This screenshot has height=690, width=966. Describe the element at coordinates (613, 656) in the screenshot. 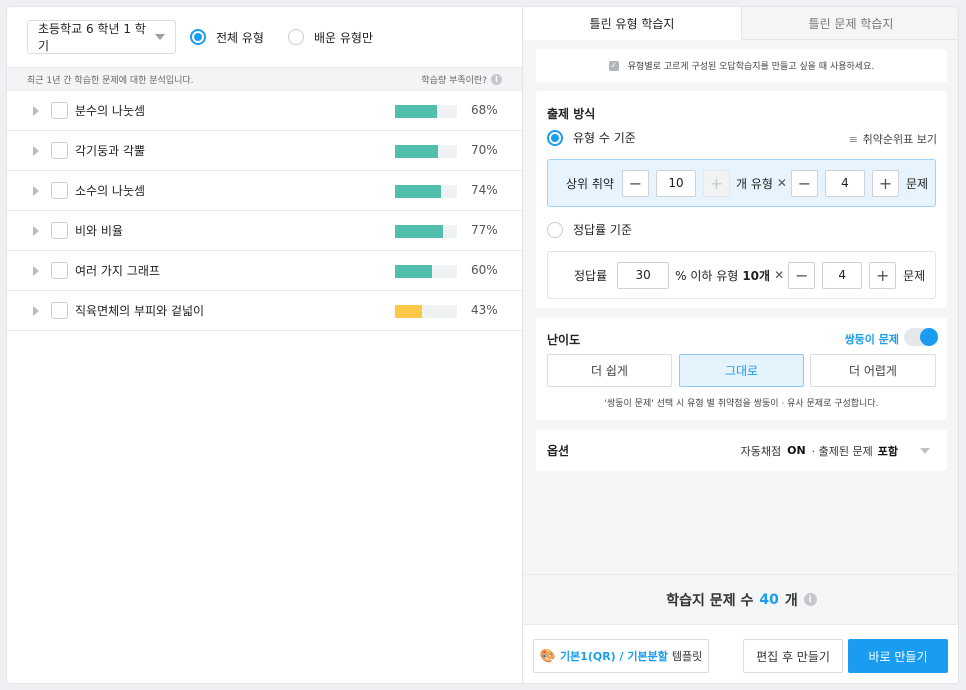

I see `template-name: 기본1(QR) / 기본분할` at that location.